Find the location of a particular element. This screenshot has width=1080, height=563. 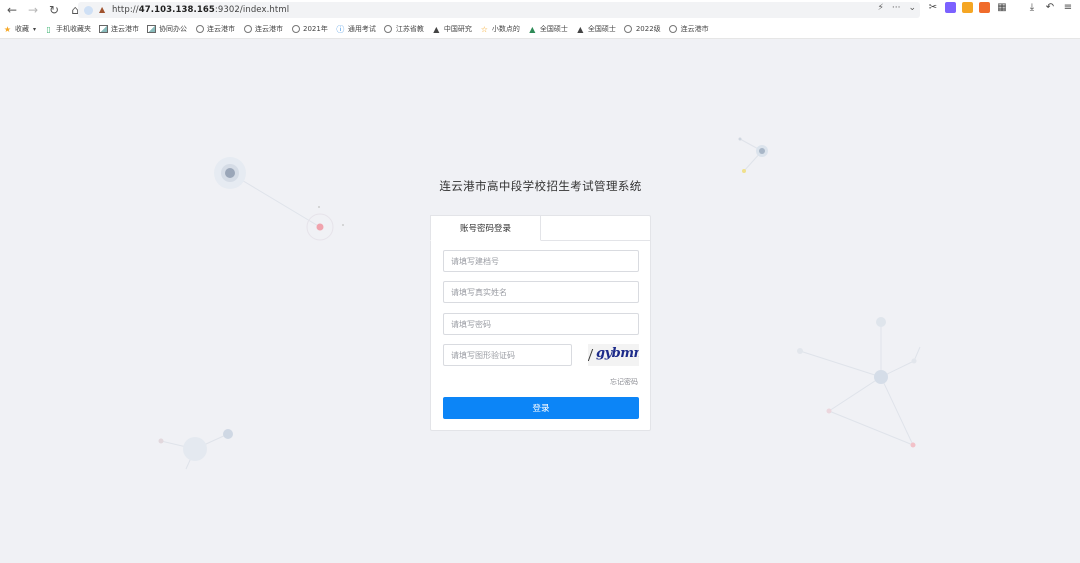

scissors-icon: ✂ is located at coordinates (933, 7).